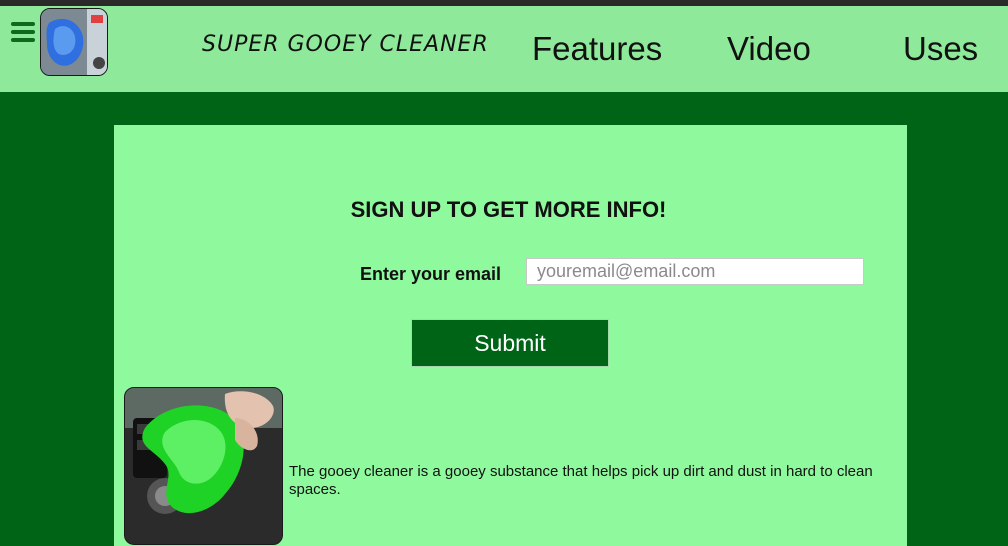  I want to click on nav-link-features: Features, so click(597, 49).